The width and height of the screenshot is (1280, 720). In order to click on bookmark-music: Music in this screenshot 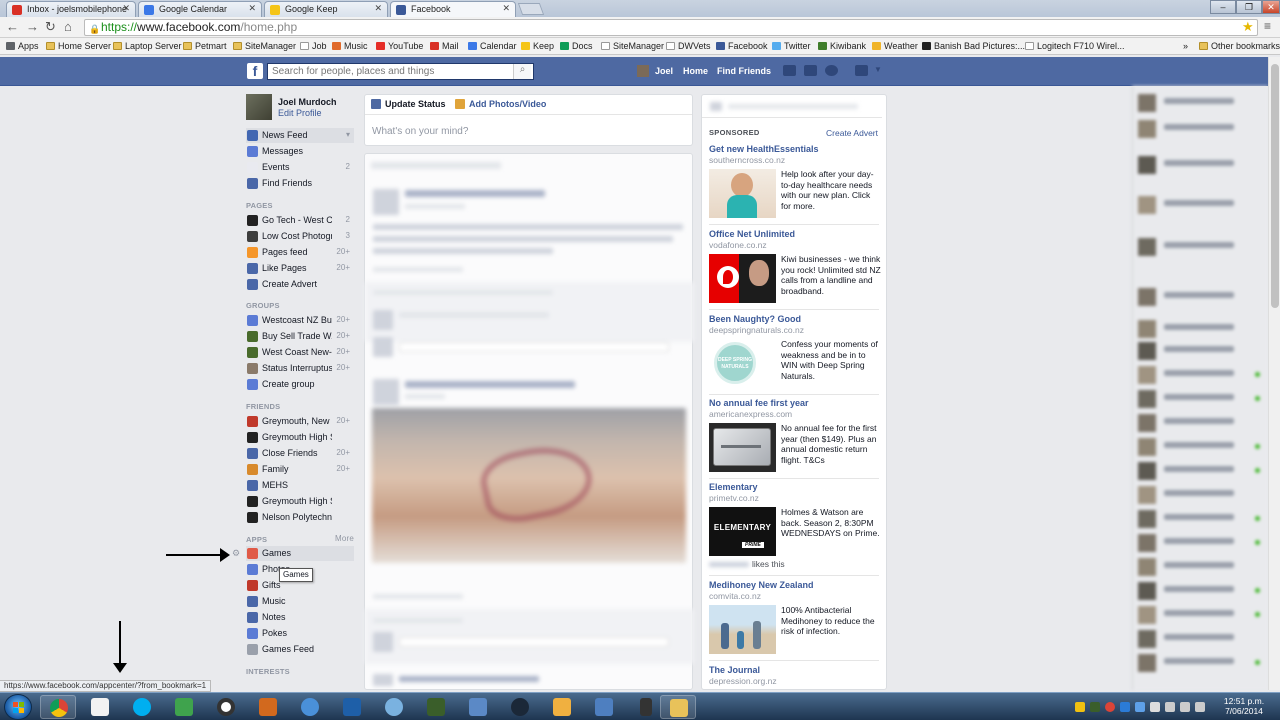, I will do `click(350, 46)`.